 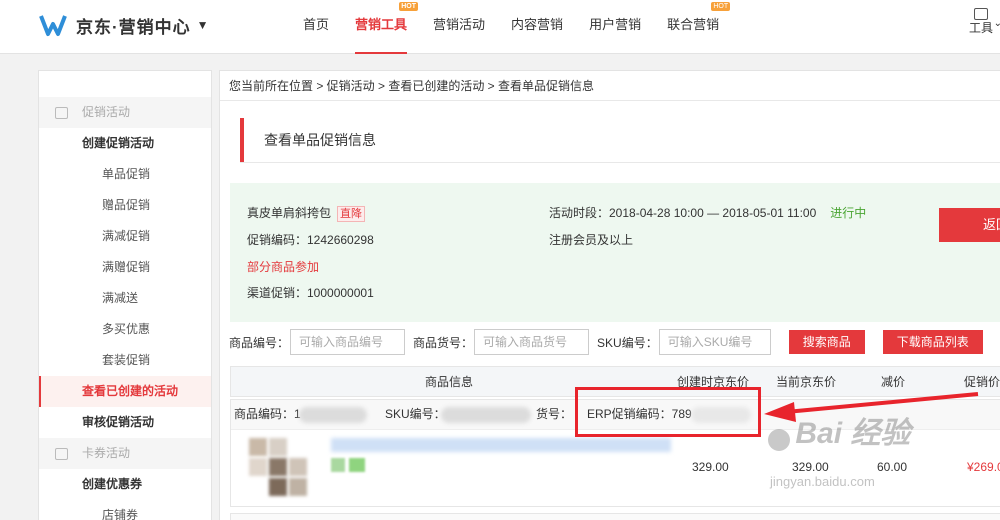 I want to click on nav-item: 内容营销, so click(x=537, y=27).